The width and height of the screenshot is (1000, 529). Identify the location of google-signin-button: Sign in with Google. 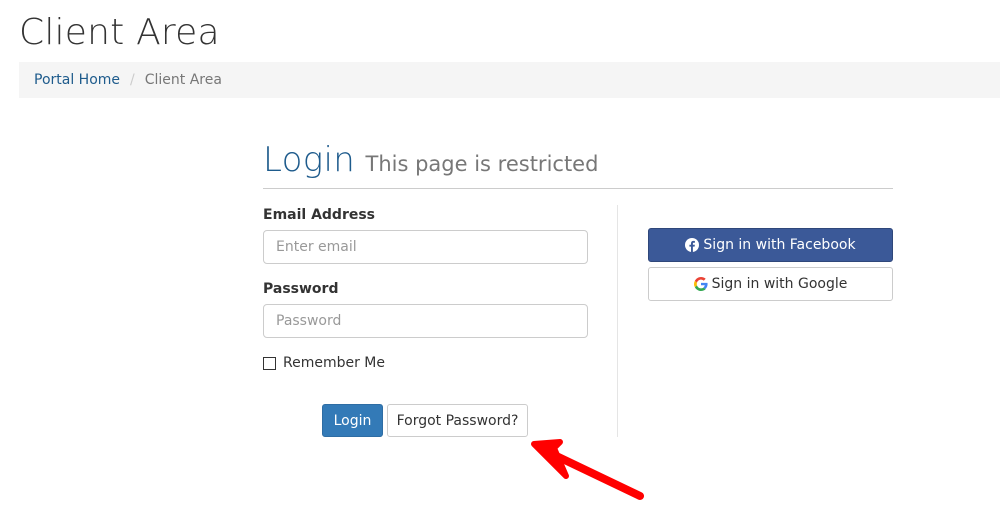
(770, 284).